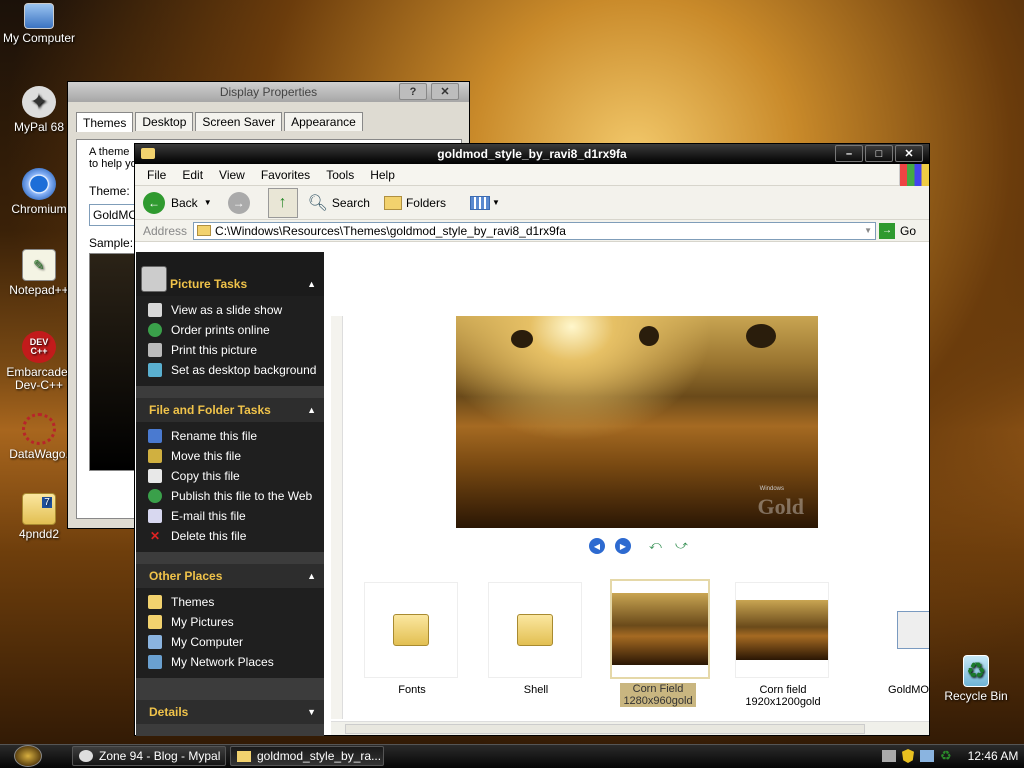  What do you see at coordinates (879, 153) in the screenshot?
I see `maximize-button: □` at bounding box center [879, 153].